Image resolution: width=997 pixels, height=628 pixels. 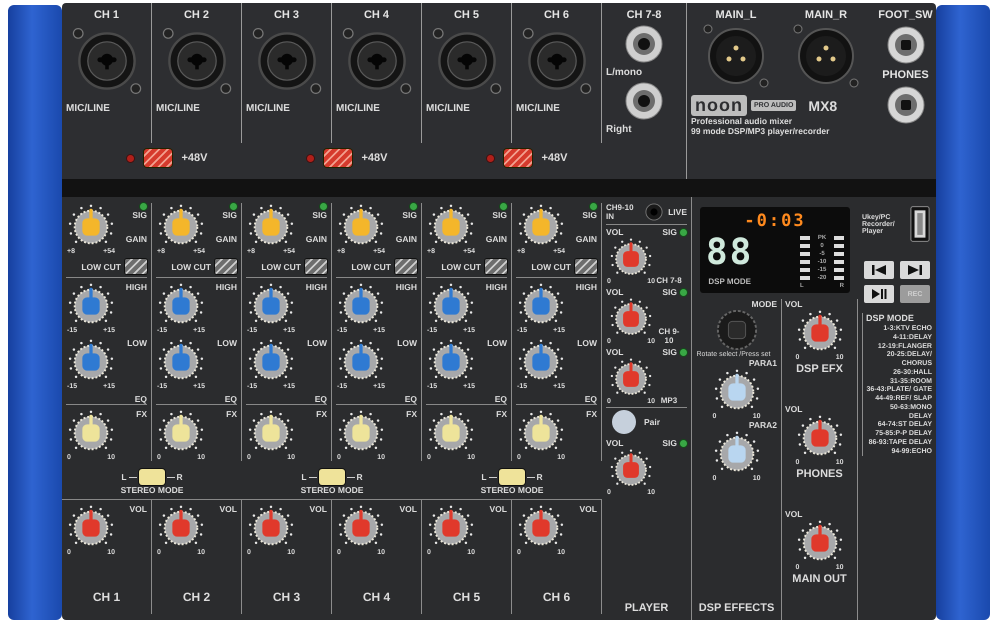 I want to click on section-title: DSP EFX, so click(x=819, y=369).